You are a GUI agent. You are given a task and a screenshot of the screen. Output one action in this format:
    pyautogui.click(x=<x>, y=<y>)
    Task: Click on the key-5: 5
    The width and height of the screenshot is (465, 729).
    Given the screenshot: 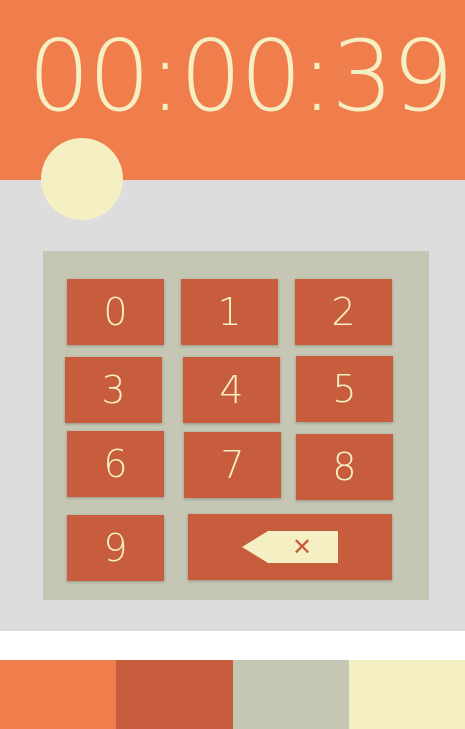 What is the action you would take?
    pyautogui.click(x=344, y=389)
    